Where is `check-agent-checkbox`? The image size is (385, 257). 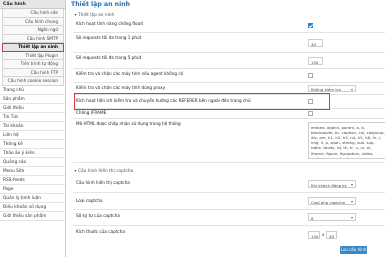 check-agent-checkbox is located at coordinates (310, 75).